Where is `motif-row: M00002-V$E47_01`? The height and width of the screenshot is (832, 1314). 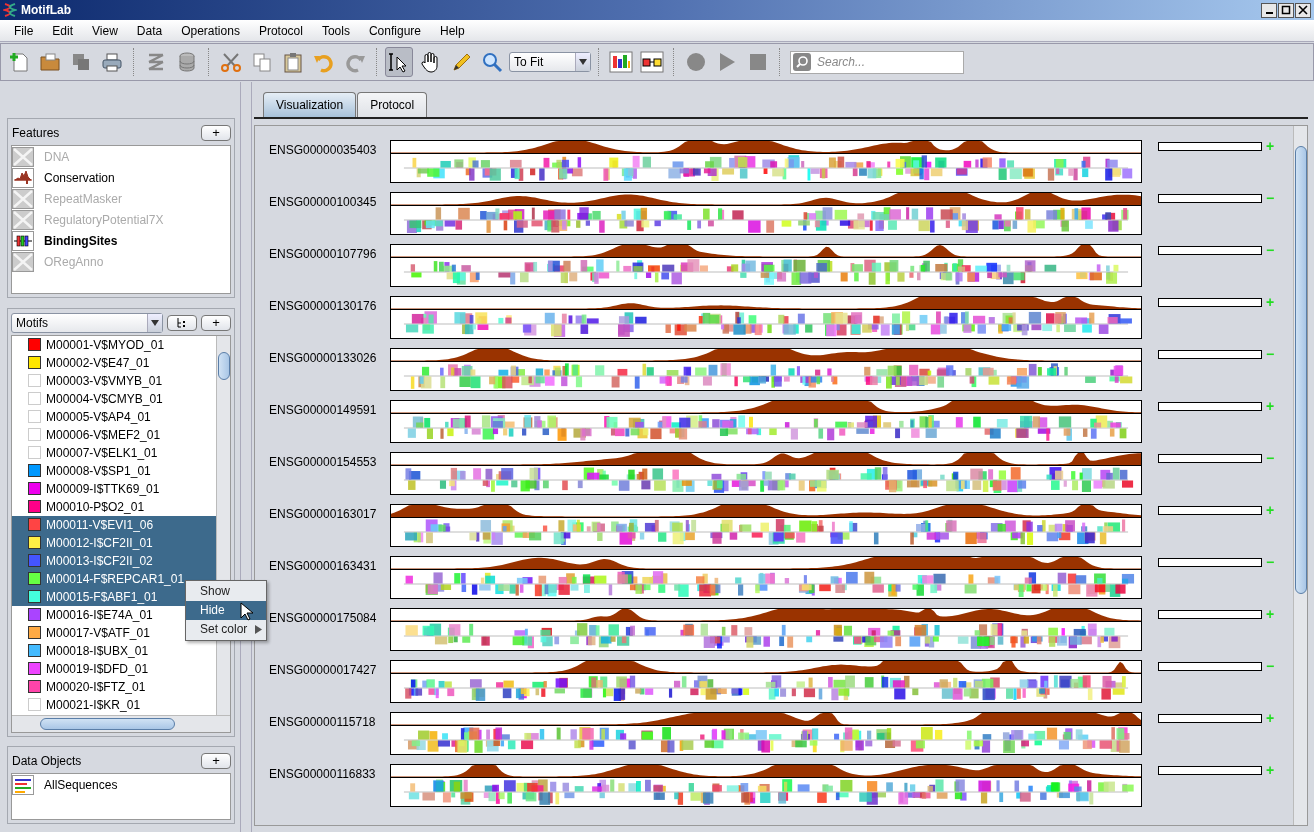 motif-row: M00002-V$E47_01 is located at coordinates (114, 362).